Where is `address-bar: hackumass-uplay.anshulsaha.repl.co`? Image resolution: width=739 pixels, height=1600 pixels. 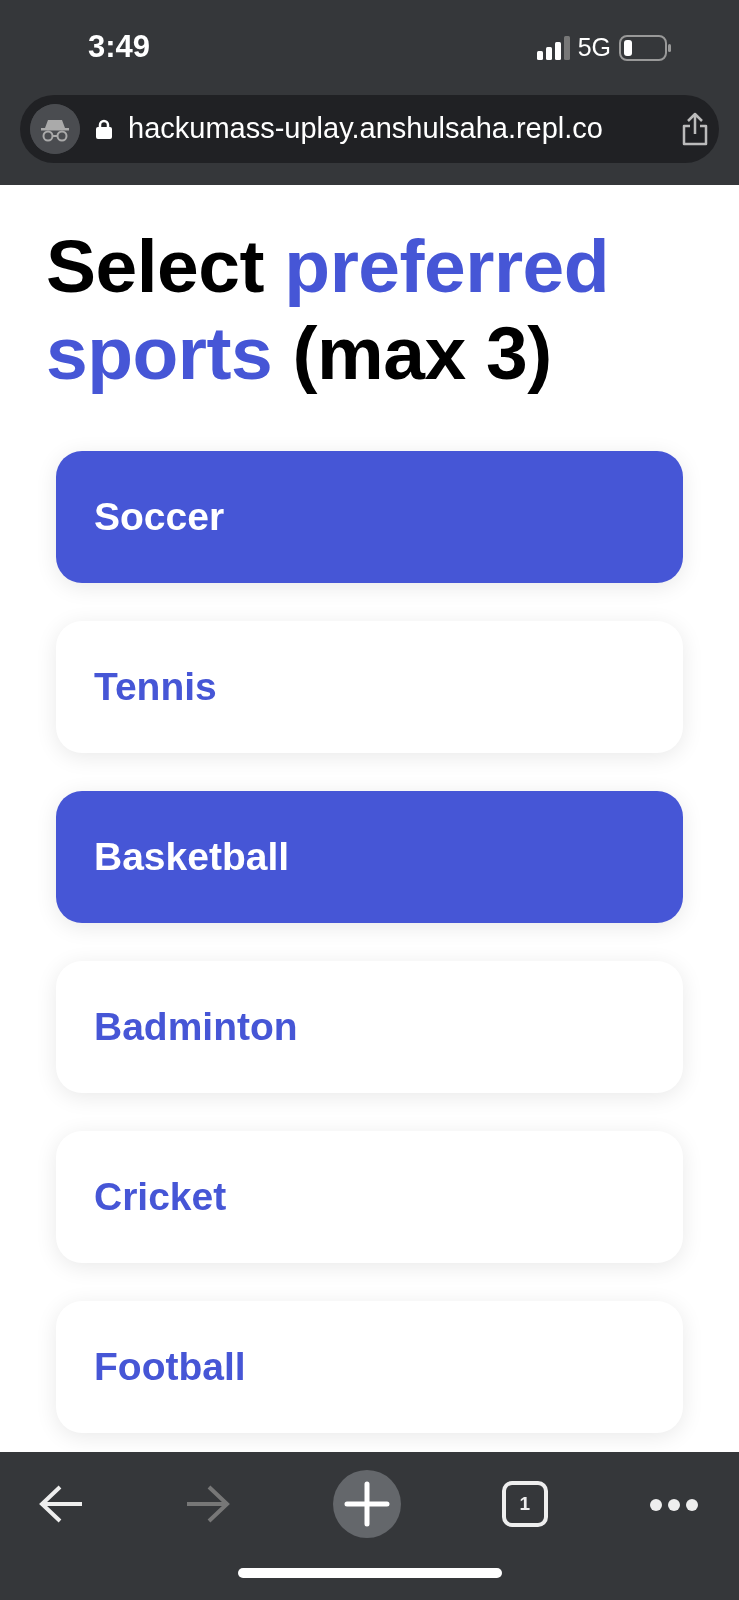
address-bar: hackumass-uplay.anshulsaha.repl.co is located at coordinates (369, 129).